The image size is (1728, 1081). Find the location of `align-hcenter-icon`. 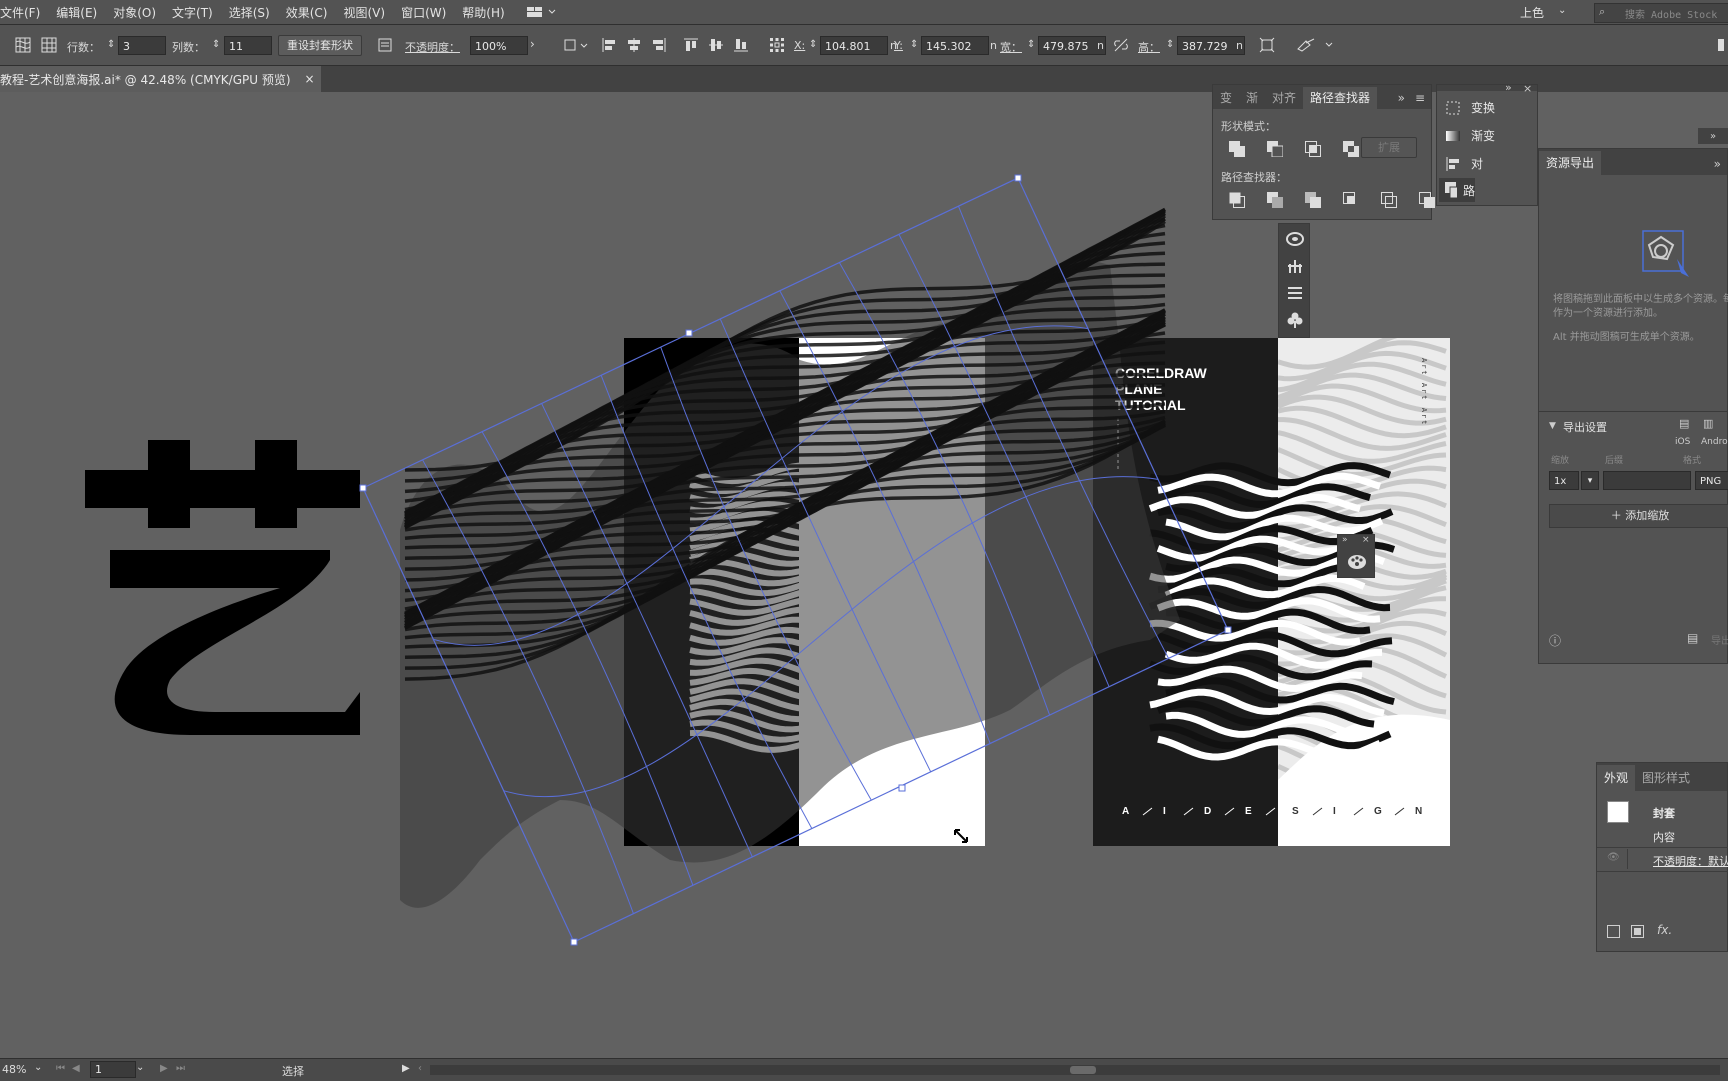

align-hcenter-icon is located at coordinates (634, 45).